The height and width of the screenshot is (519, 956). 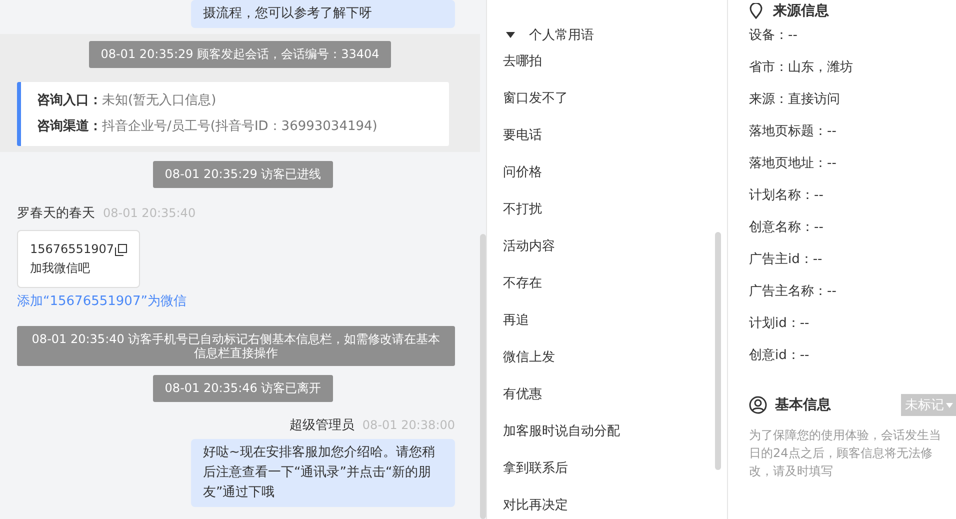 I want to click on system-notice: 08-01 20:35:29 访客已进线, so click(x=243, y=174).